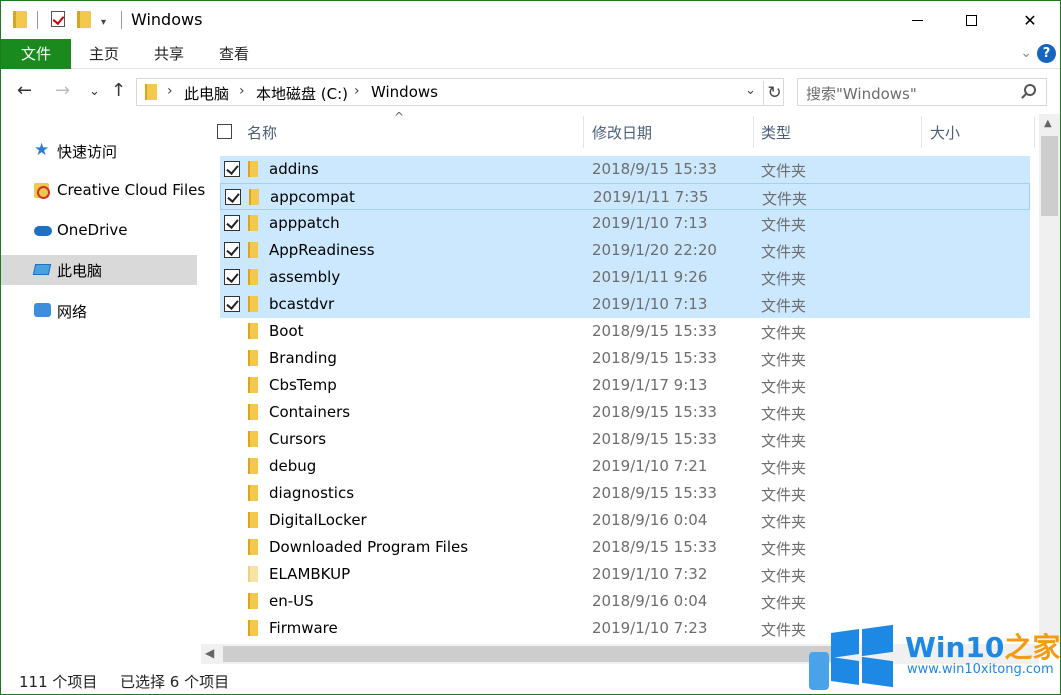  I want to click on help-icon: ?, so click(1046, 53).